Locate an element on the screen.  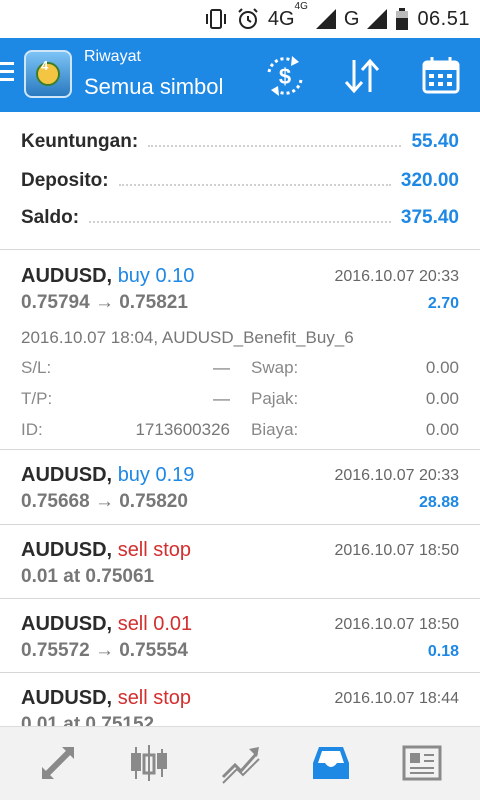
tax-value: 0.00 is located at coordinates (442, 398).